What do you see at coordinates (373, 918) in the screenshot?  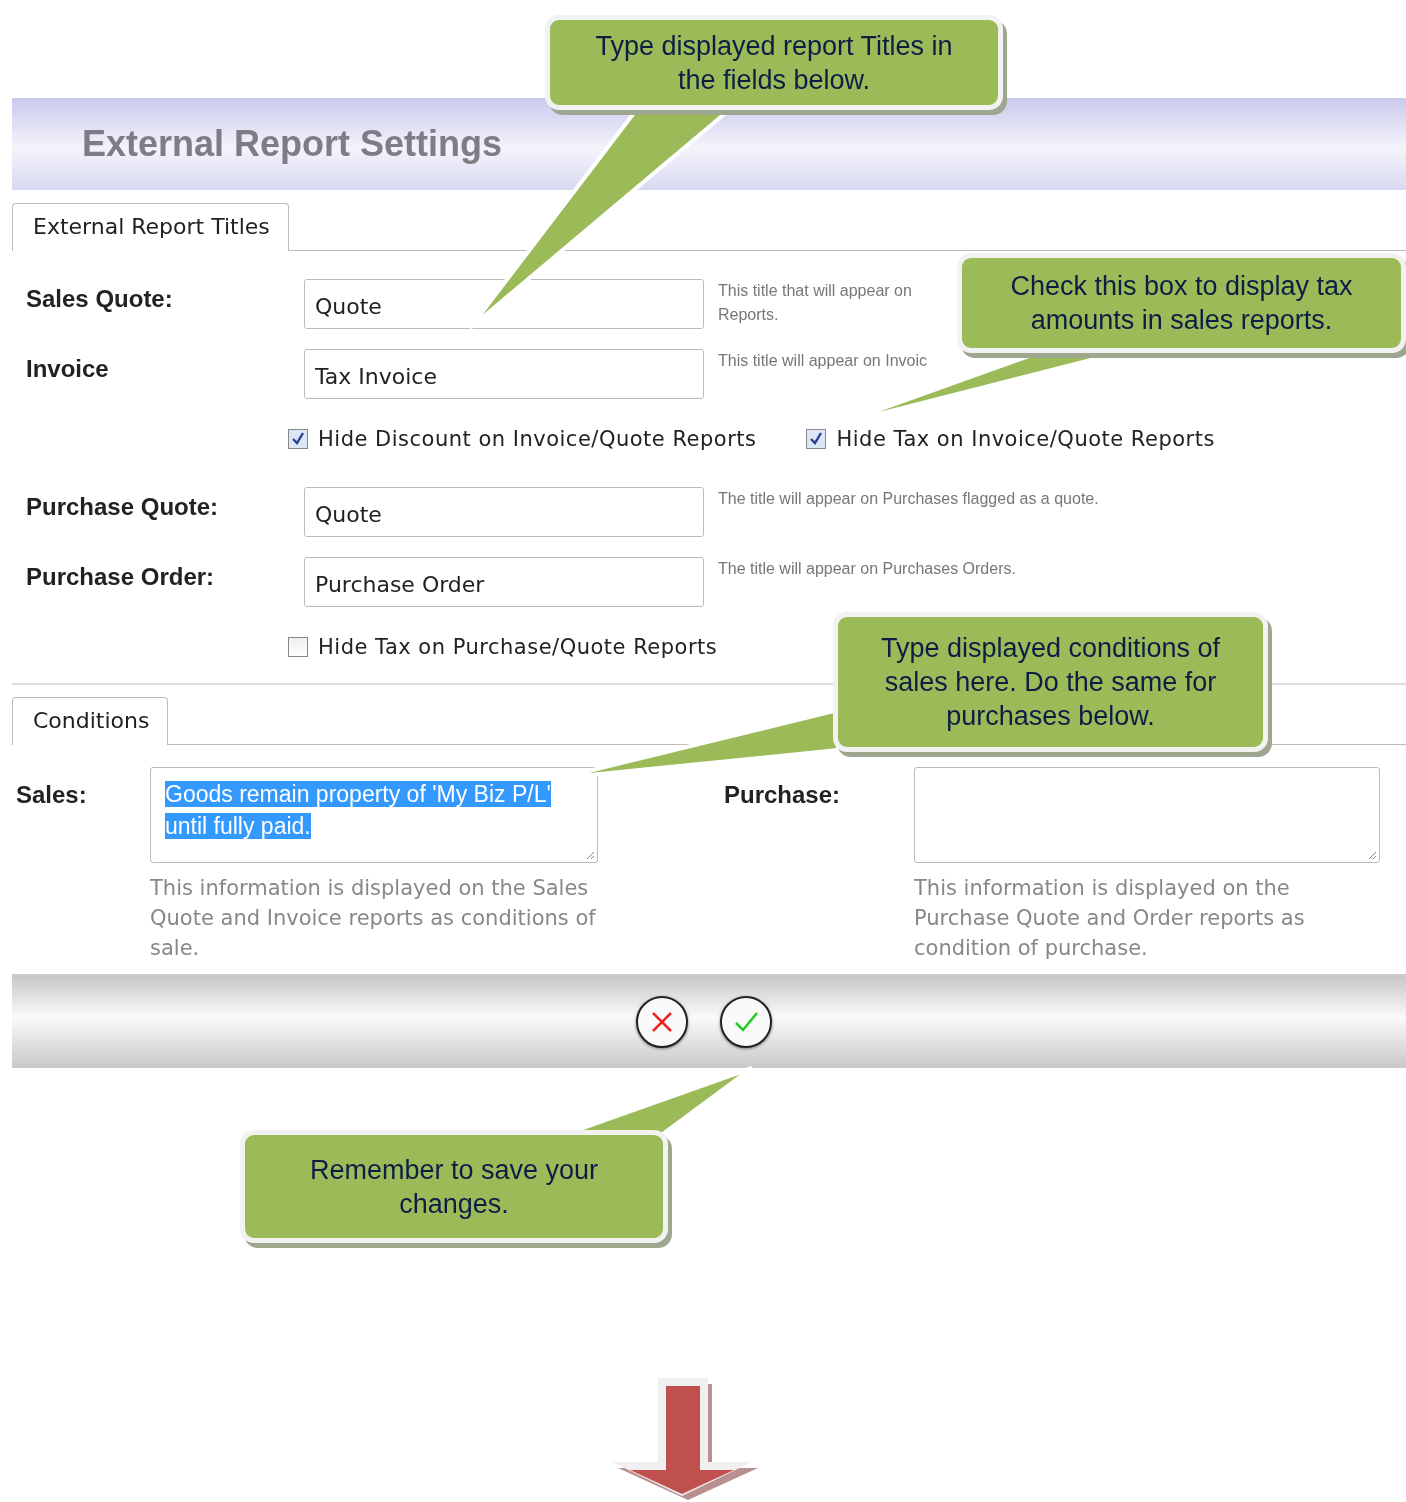 I see `hint-text: This information is displayed on the Sales Quote and Invoice reports as conditions of sale.` at bounding box center [373, 918].